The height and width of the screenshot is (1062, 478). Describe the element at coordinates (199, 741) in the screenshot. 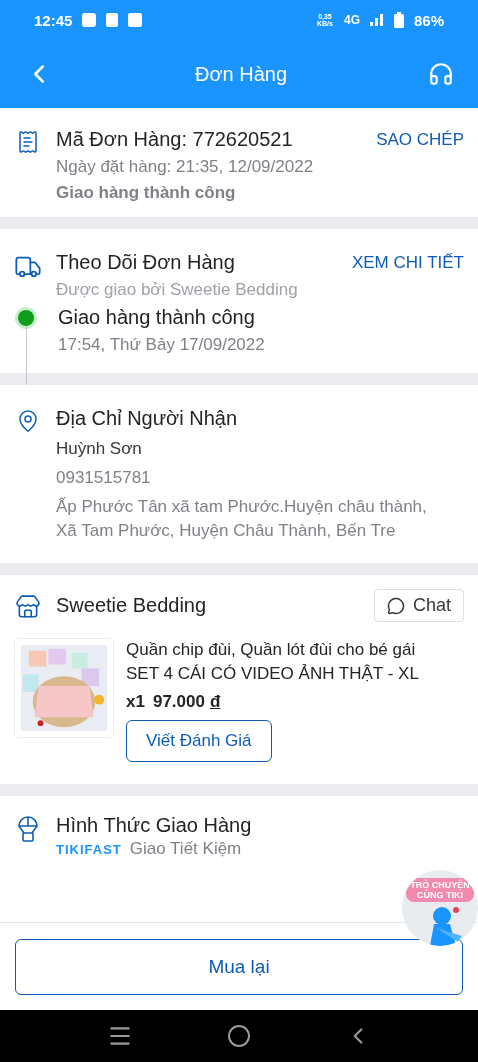

I see `write-review-button: Viết Đánh Giá` at that location.